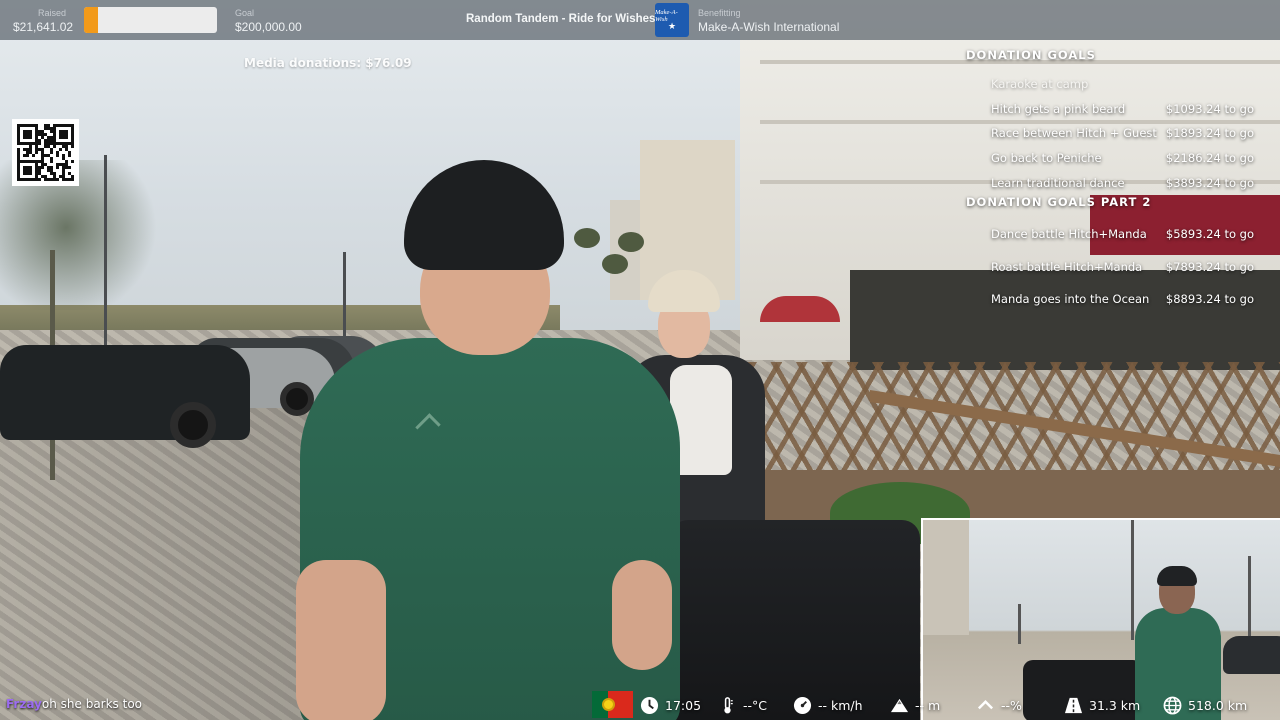 The height and width of the screenshot is (720, 1280). What do you see at coordinates (1073, 705) in the screenshot?
I see `road-icon` at bounding box center [1073, 705].